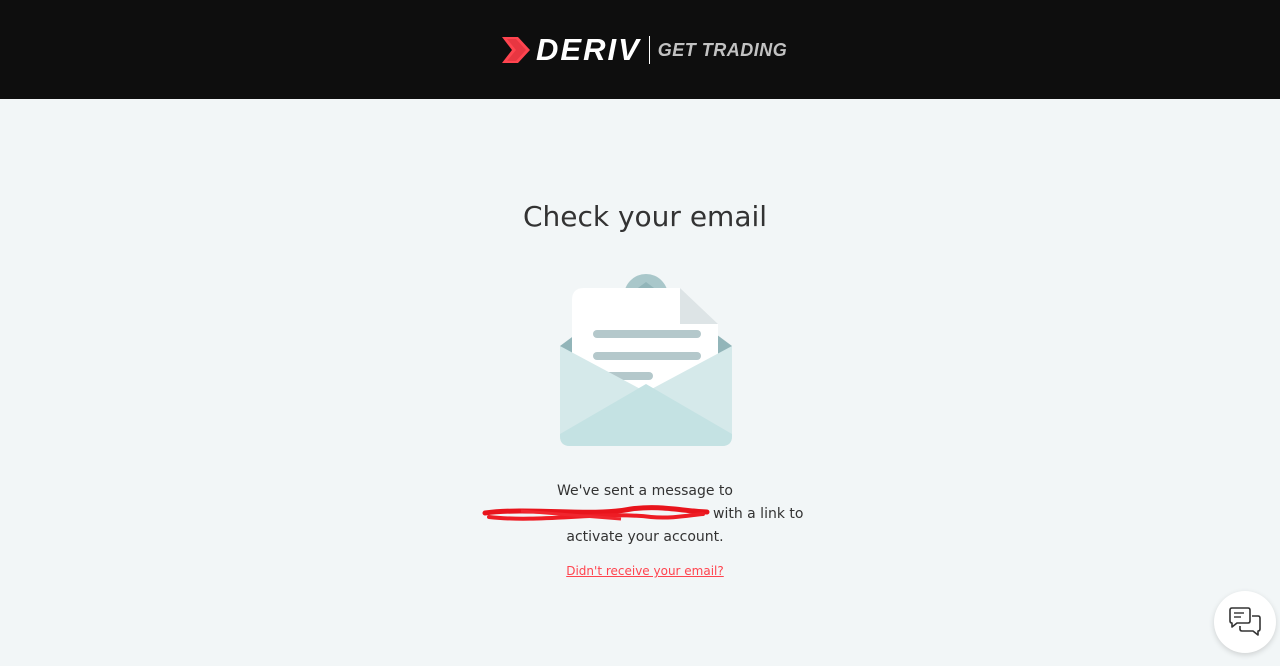  I want to click on chat-bubbles-icon, so click(1245, 621).